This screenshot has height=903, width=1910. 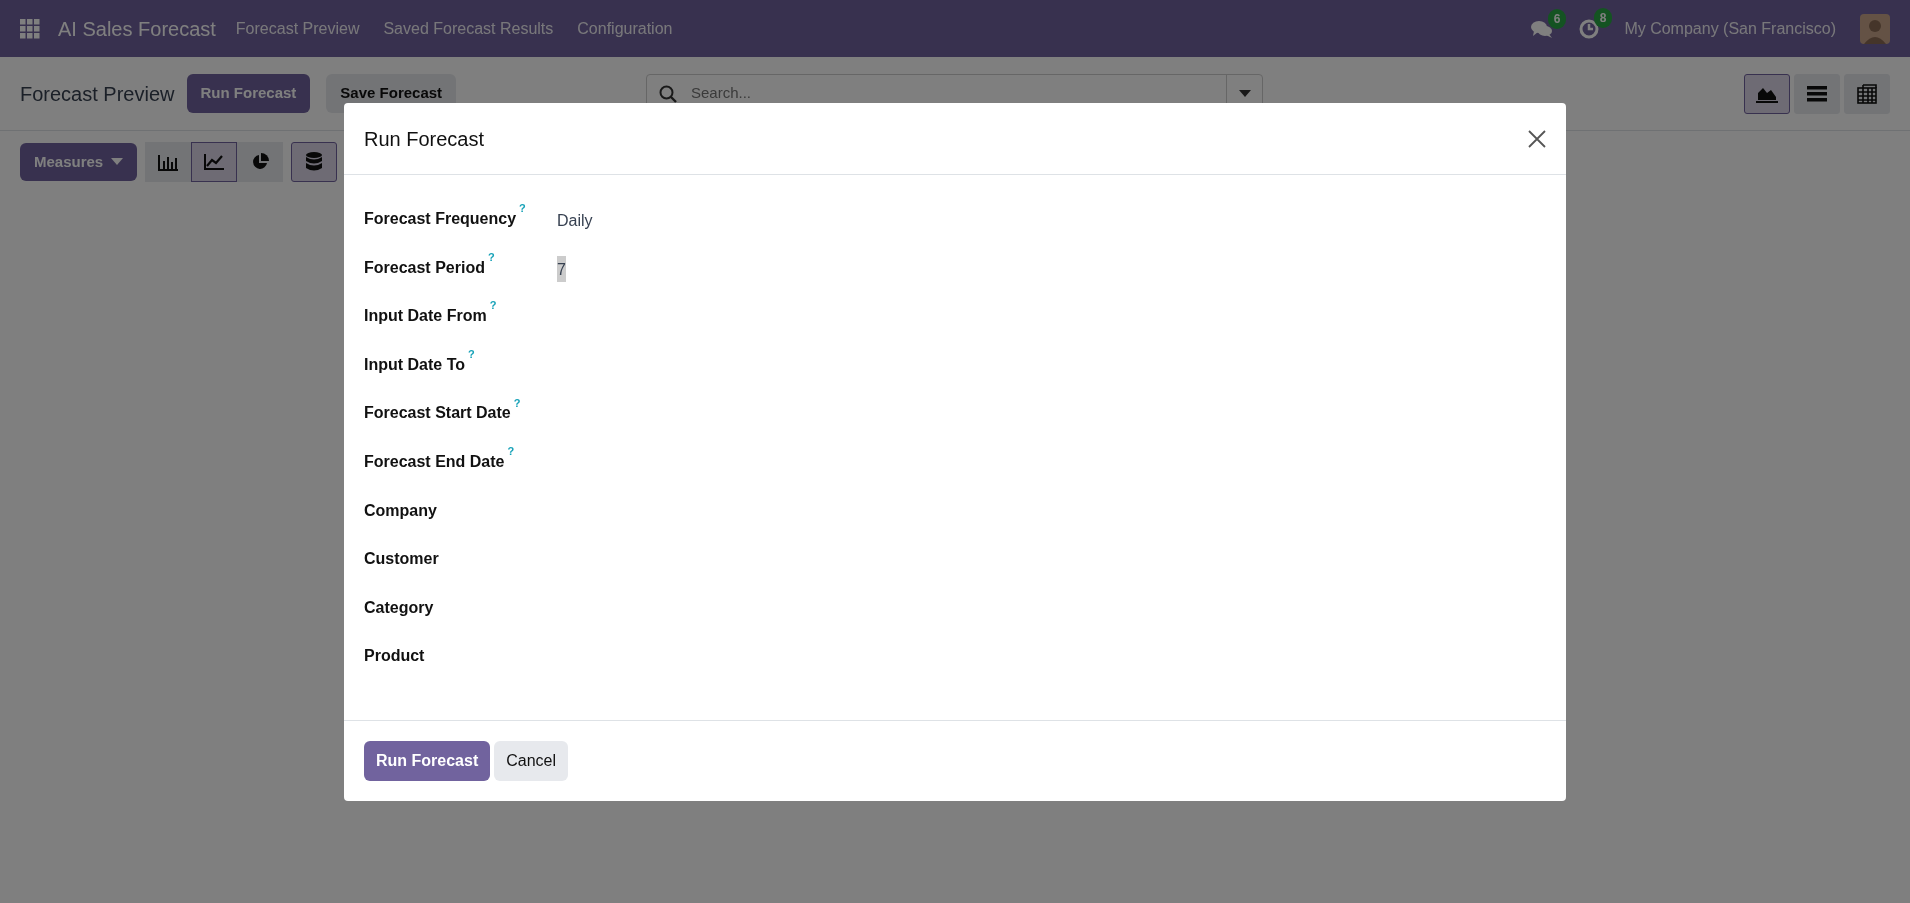 What do you see at coordinates (79, 162) in the screenshot?
I see `measures-dropdown: Measures` at bounding box center [79, 162].